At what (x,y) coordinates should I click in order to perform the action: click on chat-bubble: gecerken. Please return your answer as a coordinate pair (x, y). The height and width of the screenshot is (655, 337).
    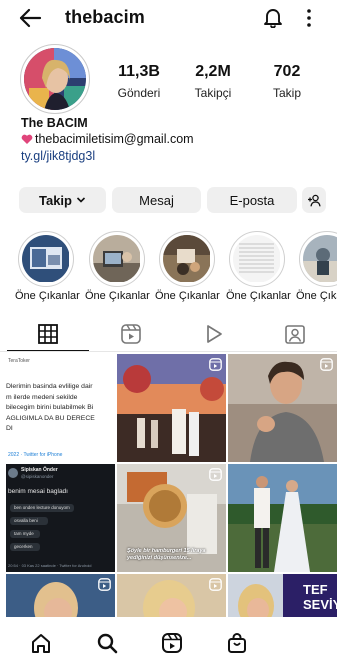
    Looking at the image, I should click on (25, 547).